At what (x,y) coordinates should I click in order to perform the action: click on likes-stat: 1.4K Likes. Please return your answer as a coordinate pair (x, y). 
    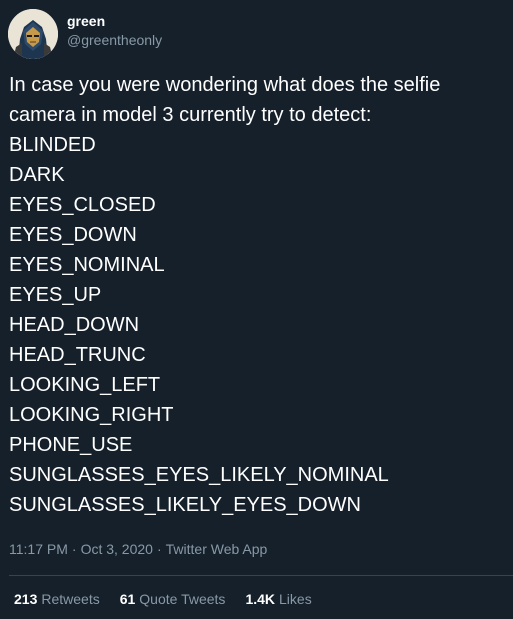
    Looking at the image, I should click on (278, 599).